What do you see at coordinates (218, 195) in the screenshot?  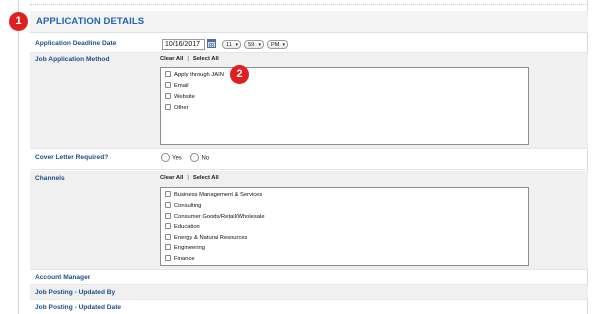 I see `channel-option-label: Business Management & Services` at bounding box center [218, 195].